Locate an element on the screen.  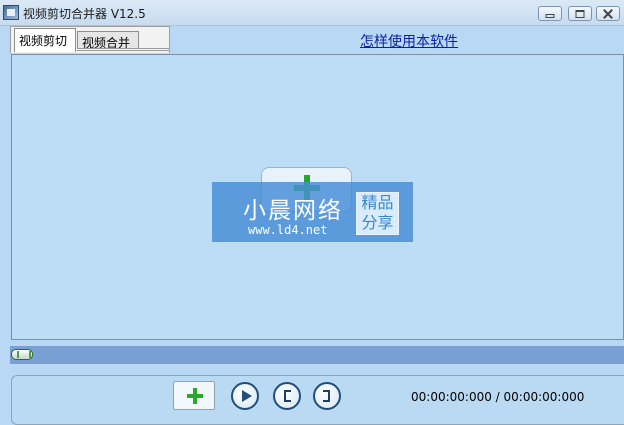
tab-divider is located at coordinates (123, 49).